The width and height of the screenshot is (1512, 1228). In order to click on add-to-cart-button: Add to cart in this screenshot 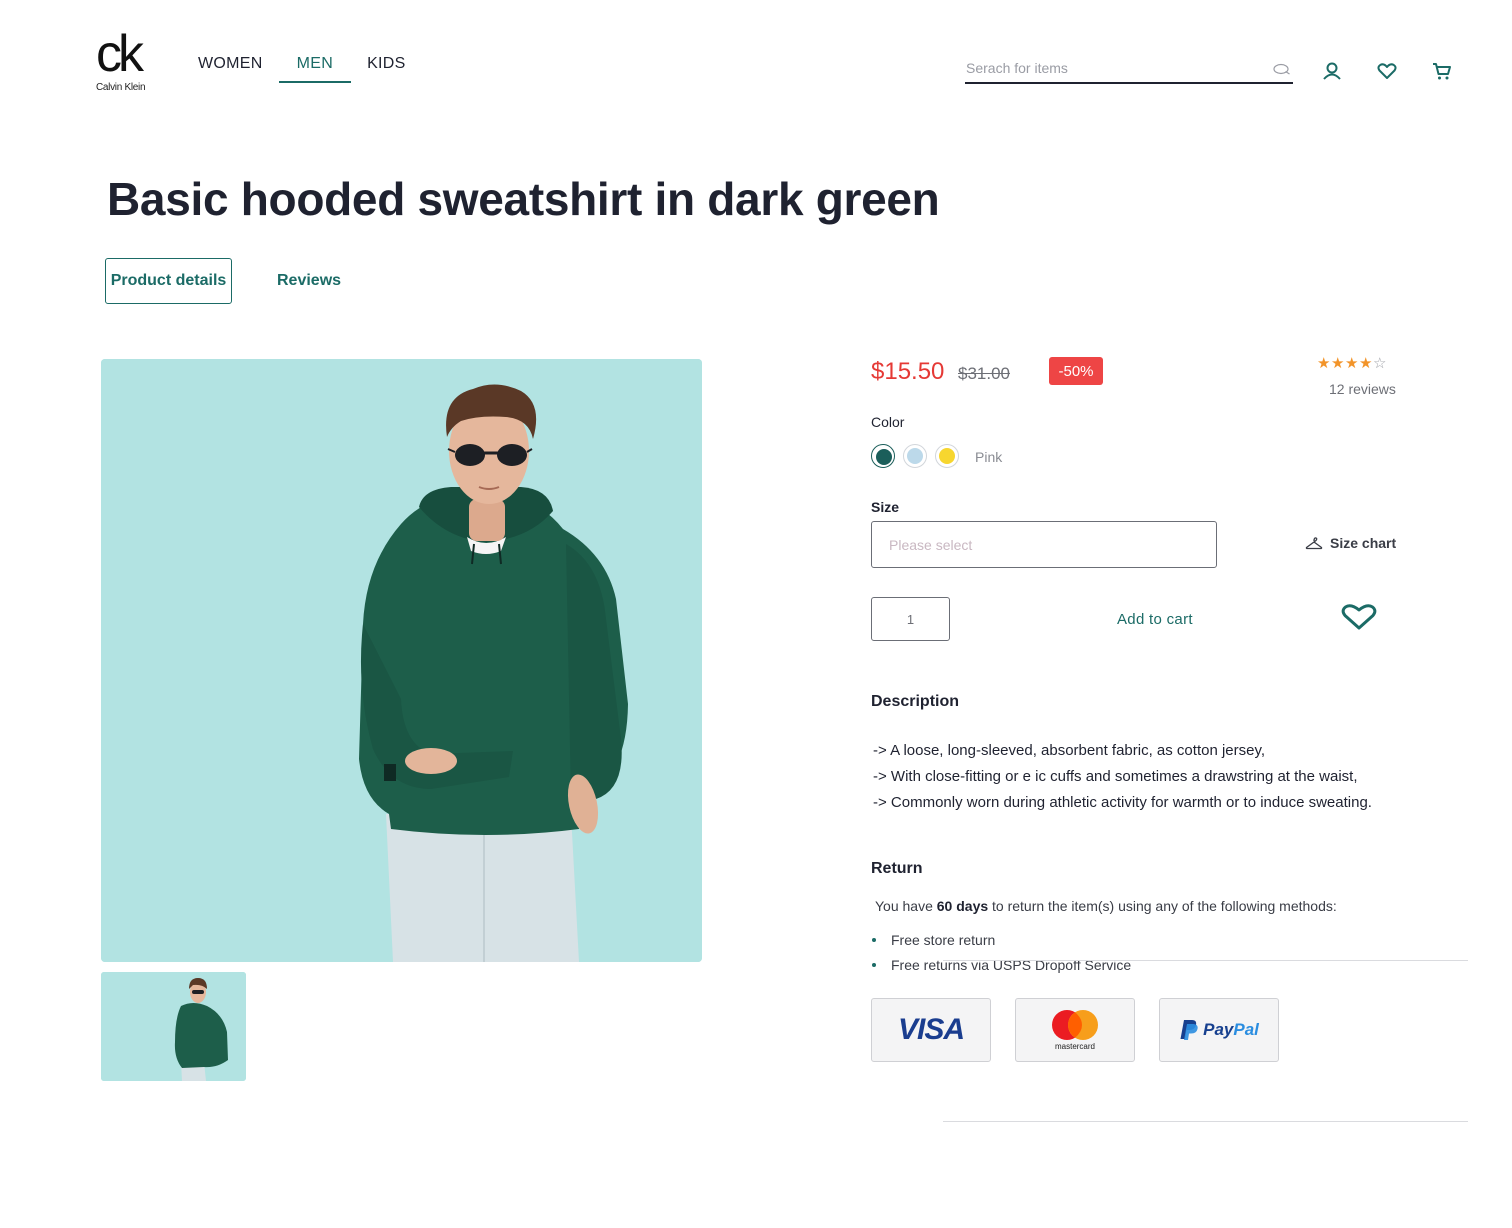, I will do `click(1155, 619)`.